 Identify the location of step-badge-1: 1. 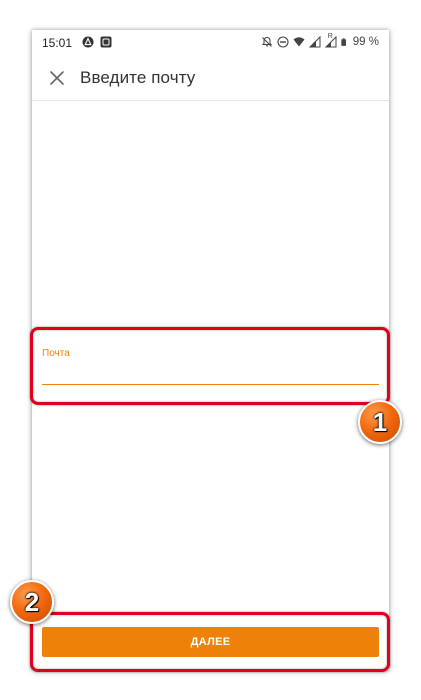
(380, 422).